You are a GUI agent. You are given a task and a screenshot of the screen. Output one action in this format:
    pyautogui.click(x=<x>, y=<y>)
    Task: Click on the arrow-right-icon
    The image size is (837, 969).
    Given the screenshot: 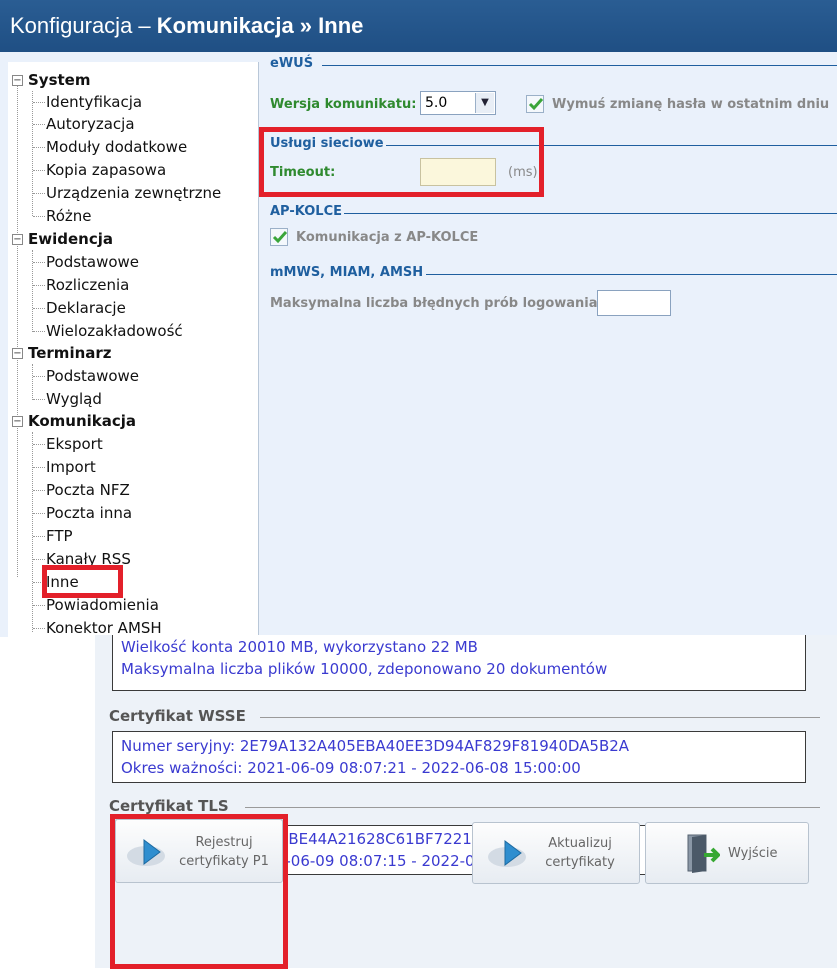 What is the action you would take?
    pyautogui.click(x=507, y=853)
    